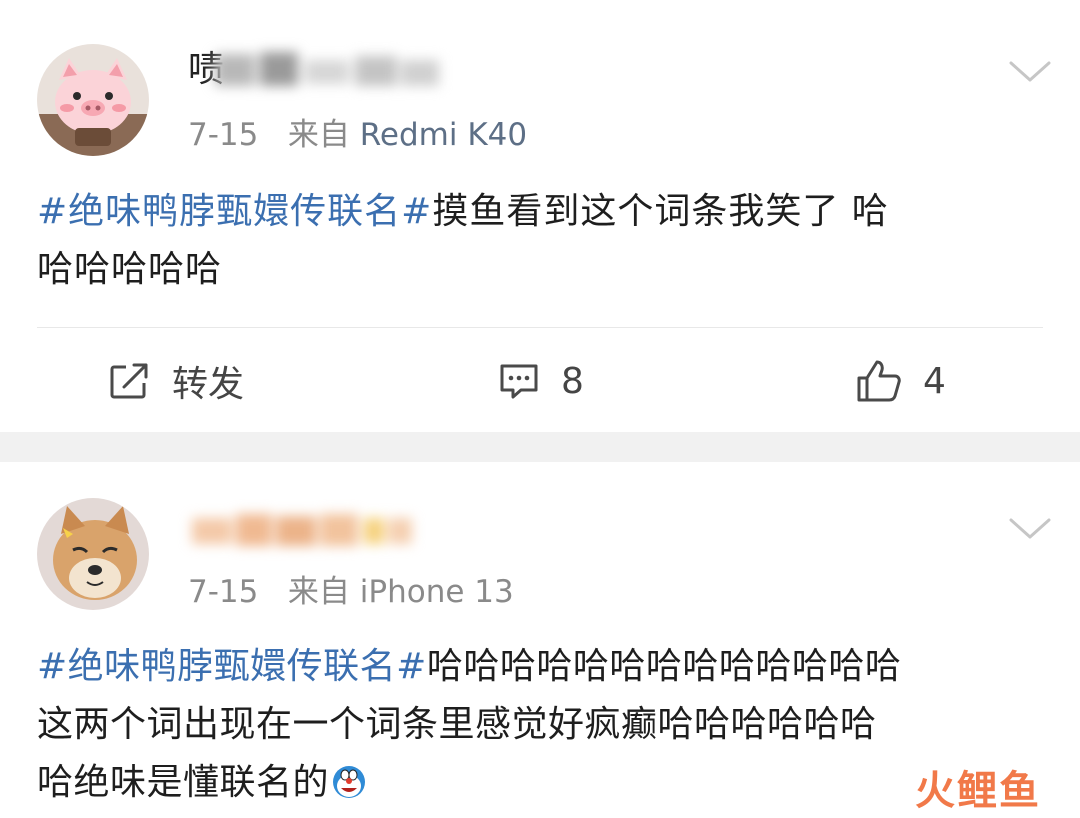 Image resolution: width=1080 pixels, height=818 pixels. I want to click on repost-icon, so click(129, 381).